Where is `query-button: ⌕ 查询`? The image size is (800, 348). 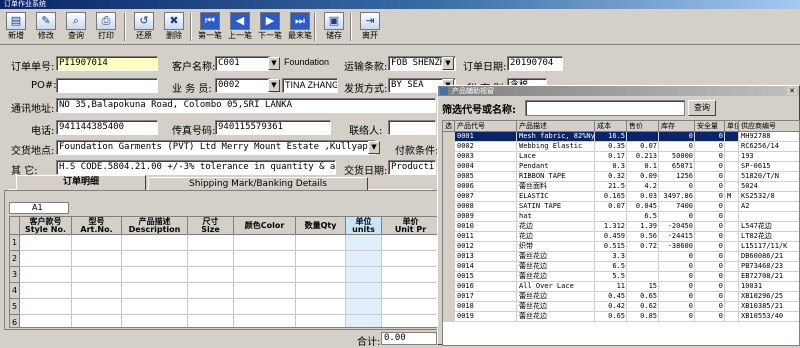
query-button: ⌕ 查询 is located at coordinates (76, 27).